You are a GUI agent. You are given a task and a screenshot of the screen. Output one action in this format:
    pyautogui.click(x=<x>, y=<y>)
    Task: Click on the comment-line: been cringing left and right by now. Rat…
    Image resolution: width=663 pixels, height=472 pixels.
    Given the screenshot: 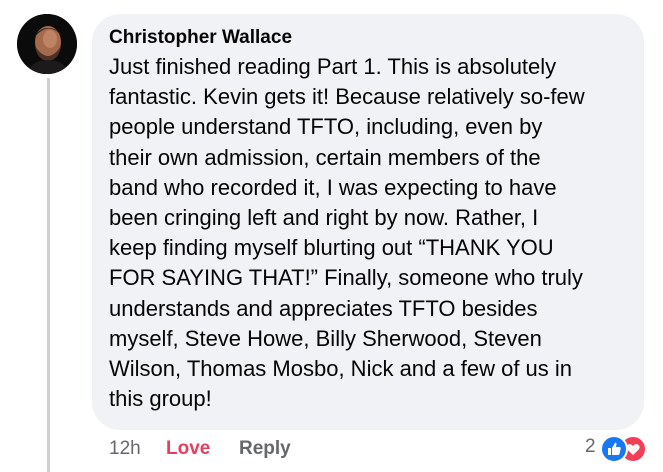 What is the action you would take?
    pyautogui.click(x=324, y=218)
    